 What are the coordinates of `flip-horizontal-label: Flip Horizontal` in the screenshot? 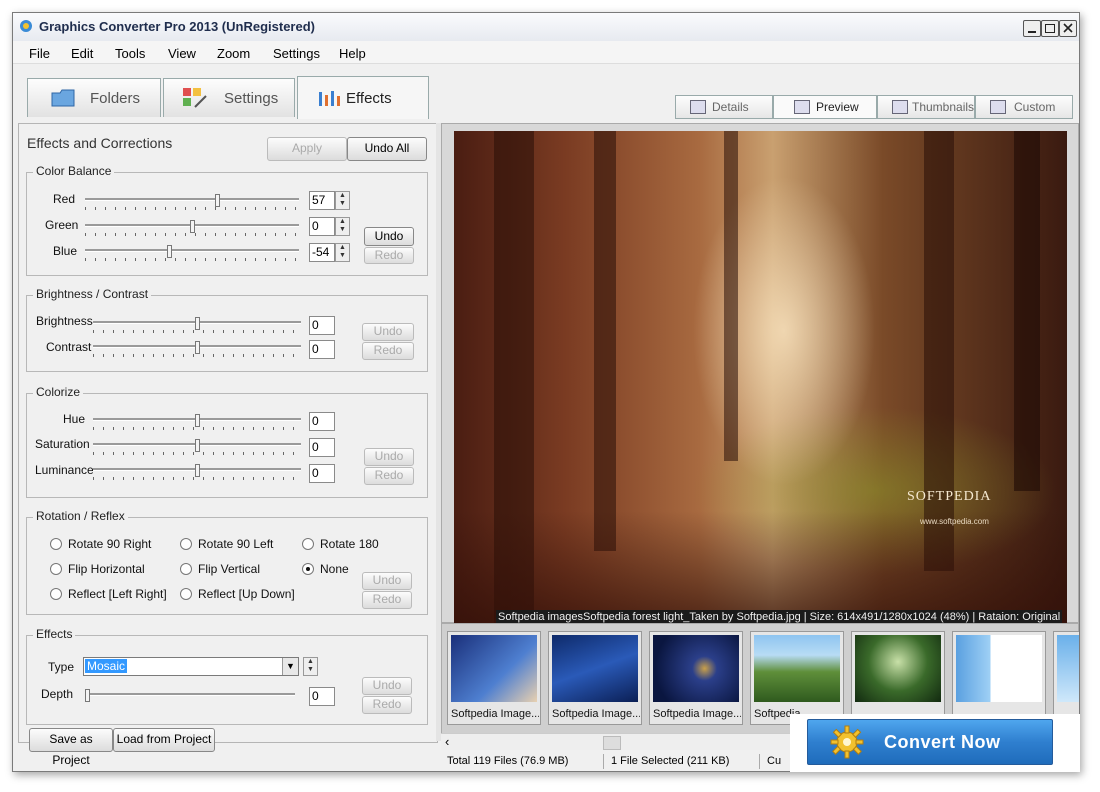 It's located at (106, 569).